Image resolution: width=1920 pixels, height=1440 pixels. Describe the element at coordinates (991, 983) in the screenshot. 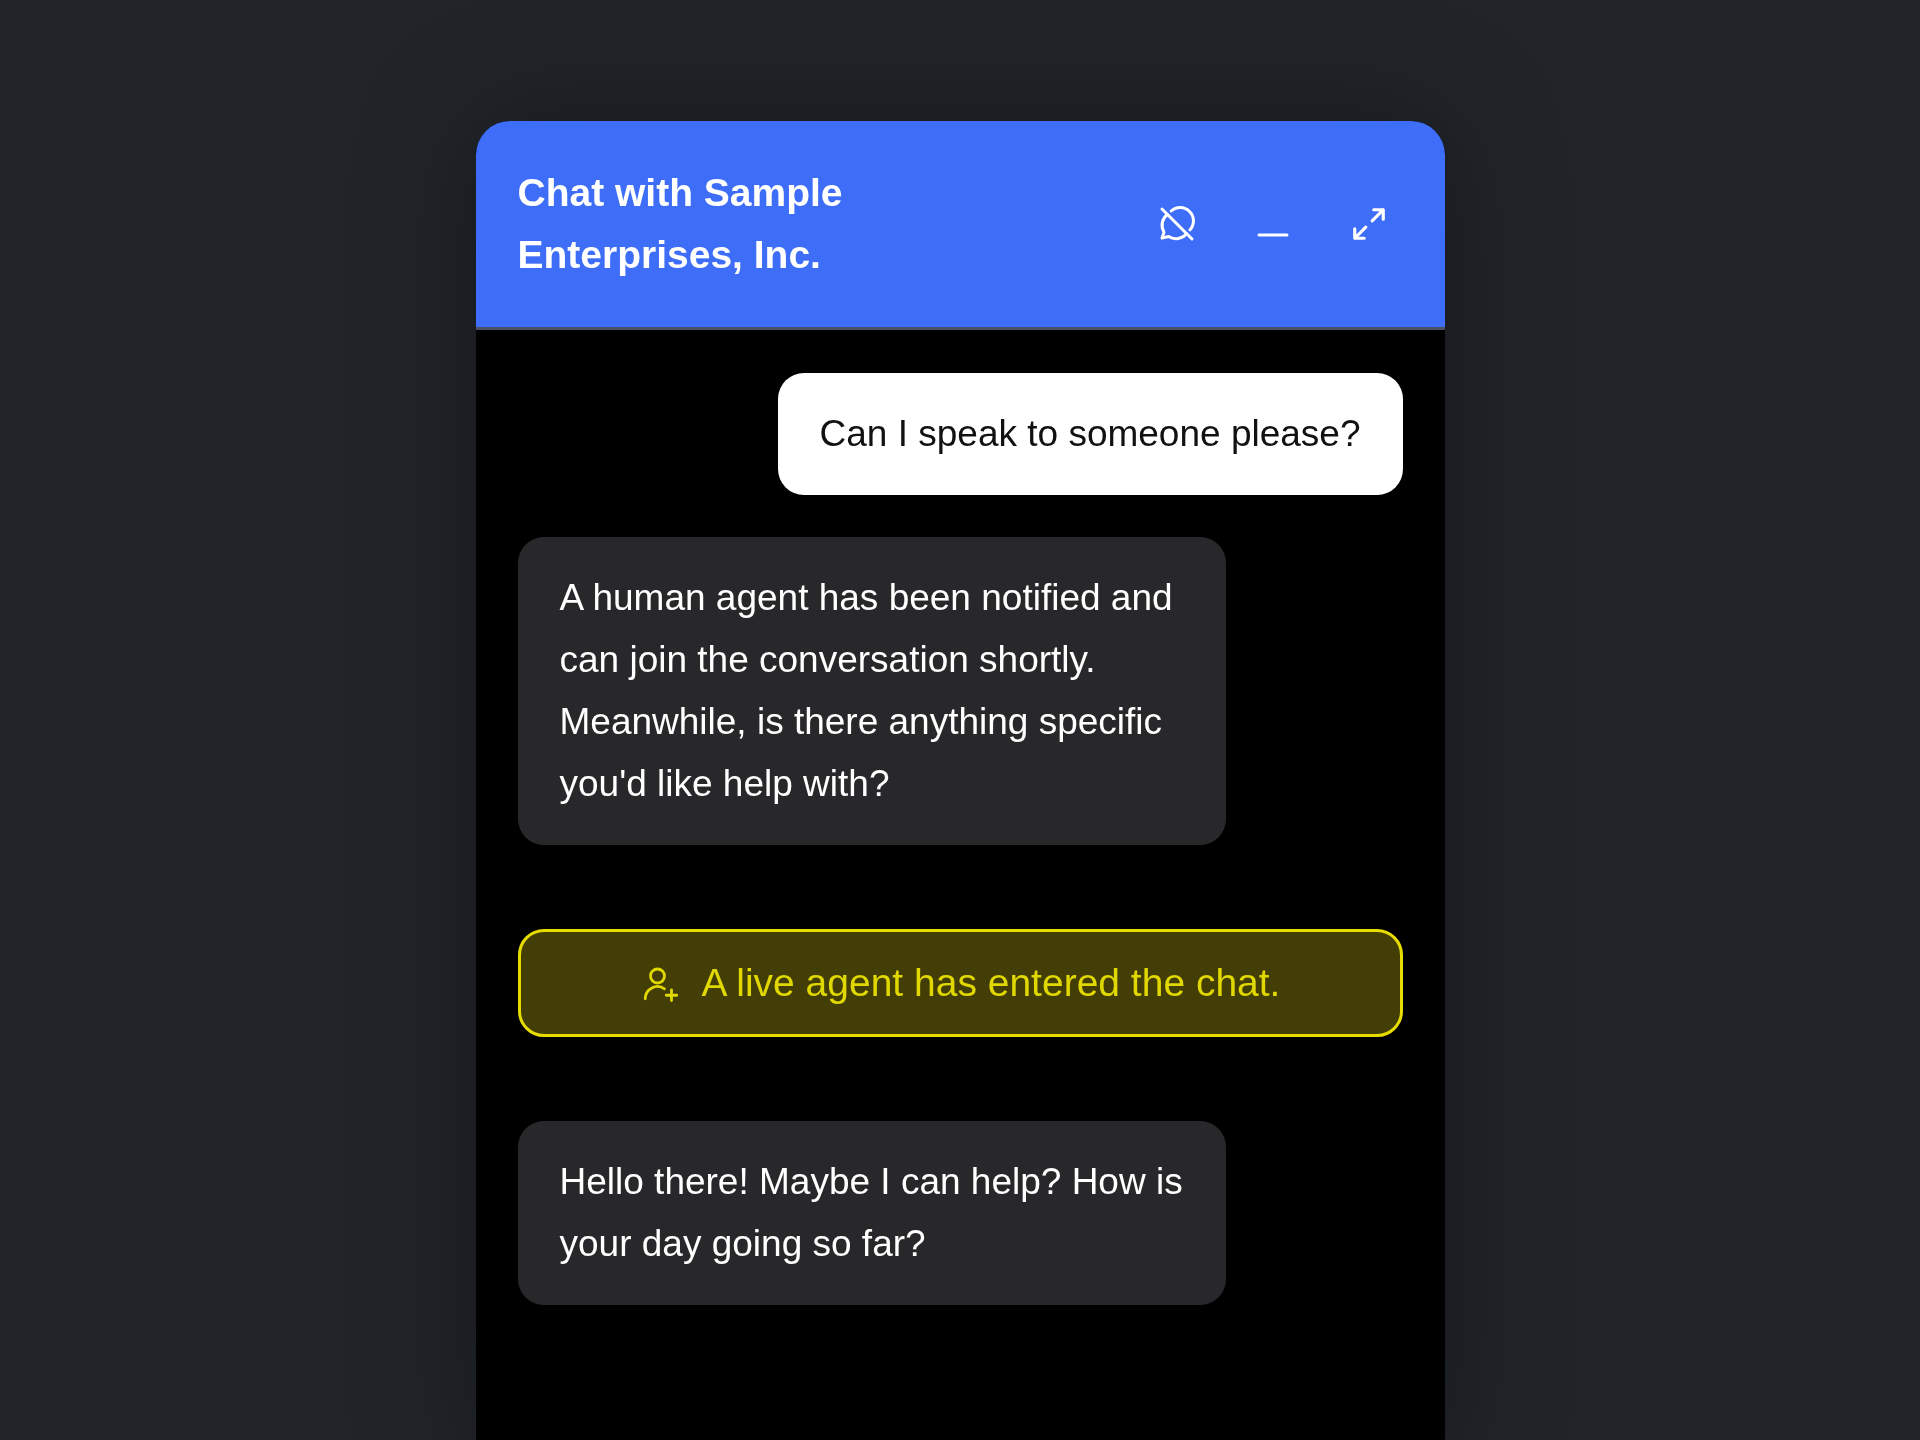

I see `status-text: A live agent has entered the chat.` at that location.